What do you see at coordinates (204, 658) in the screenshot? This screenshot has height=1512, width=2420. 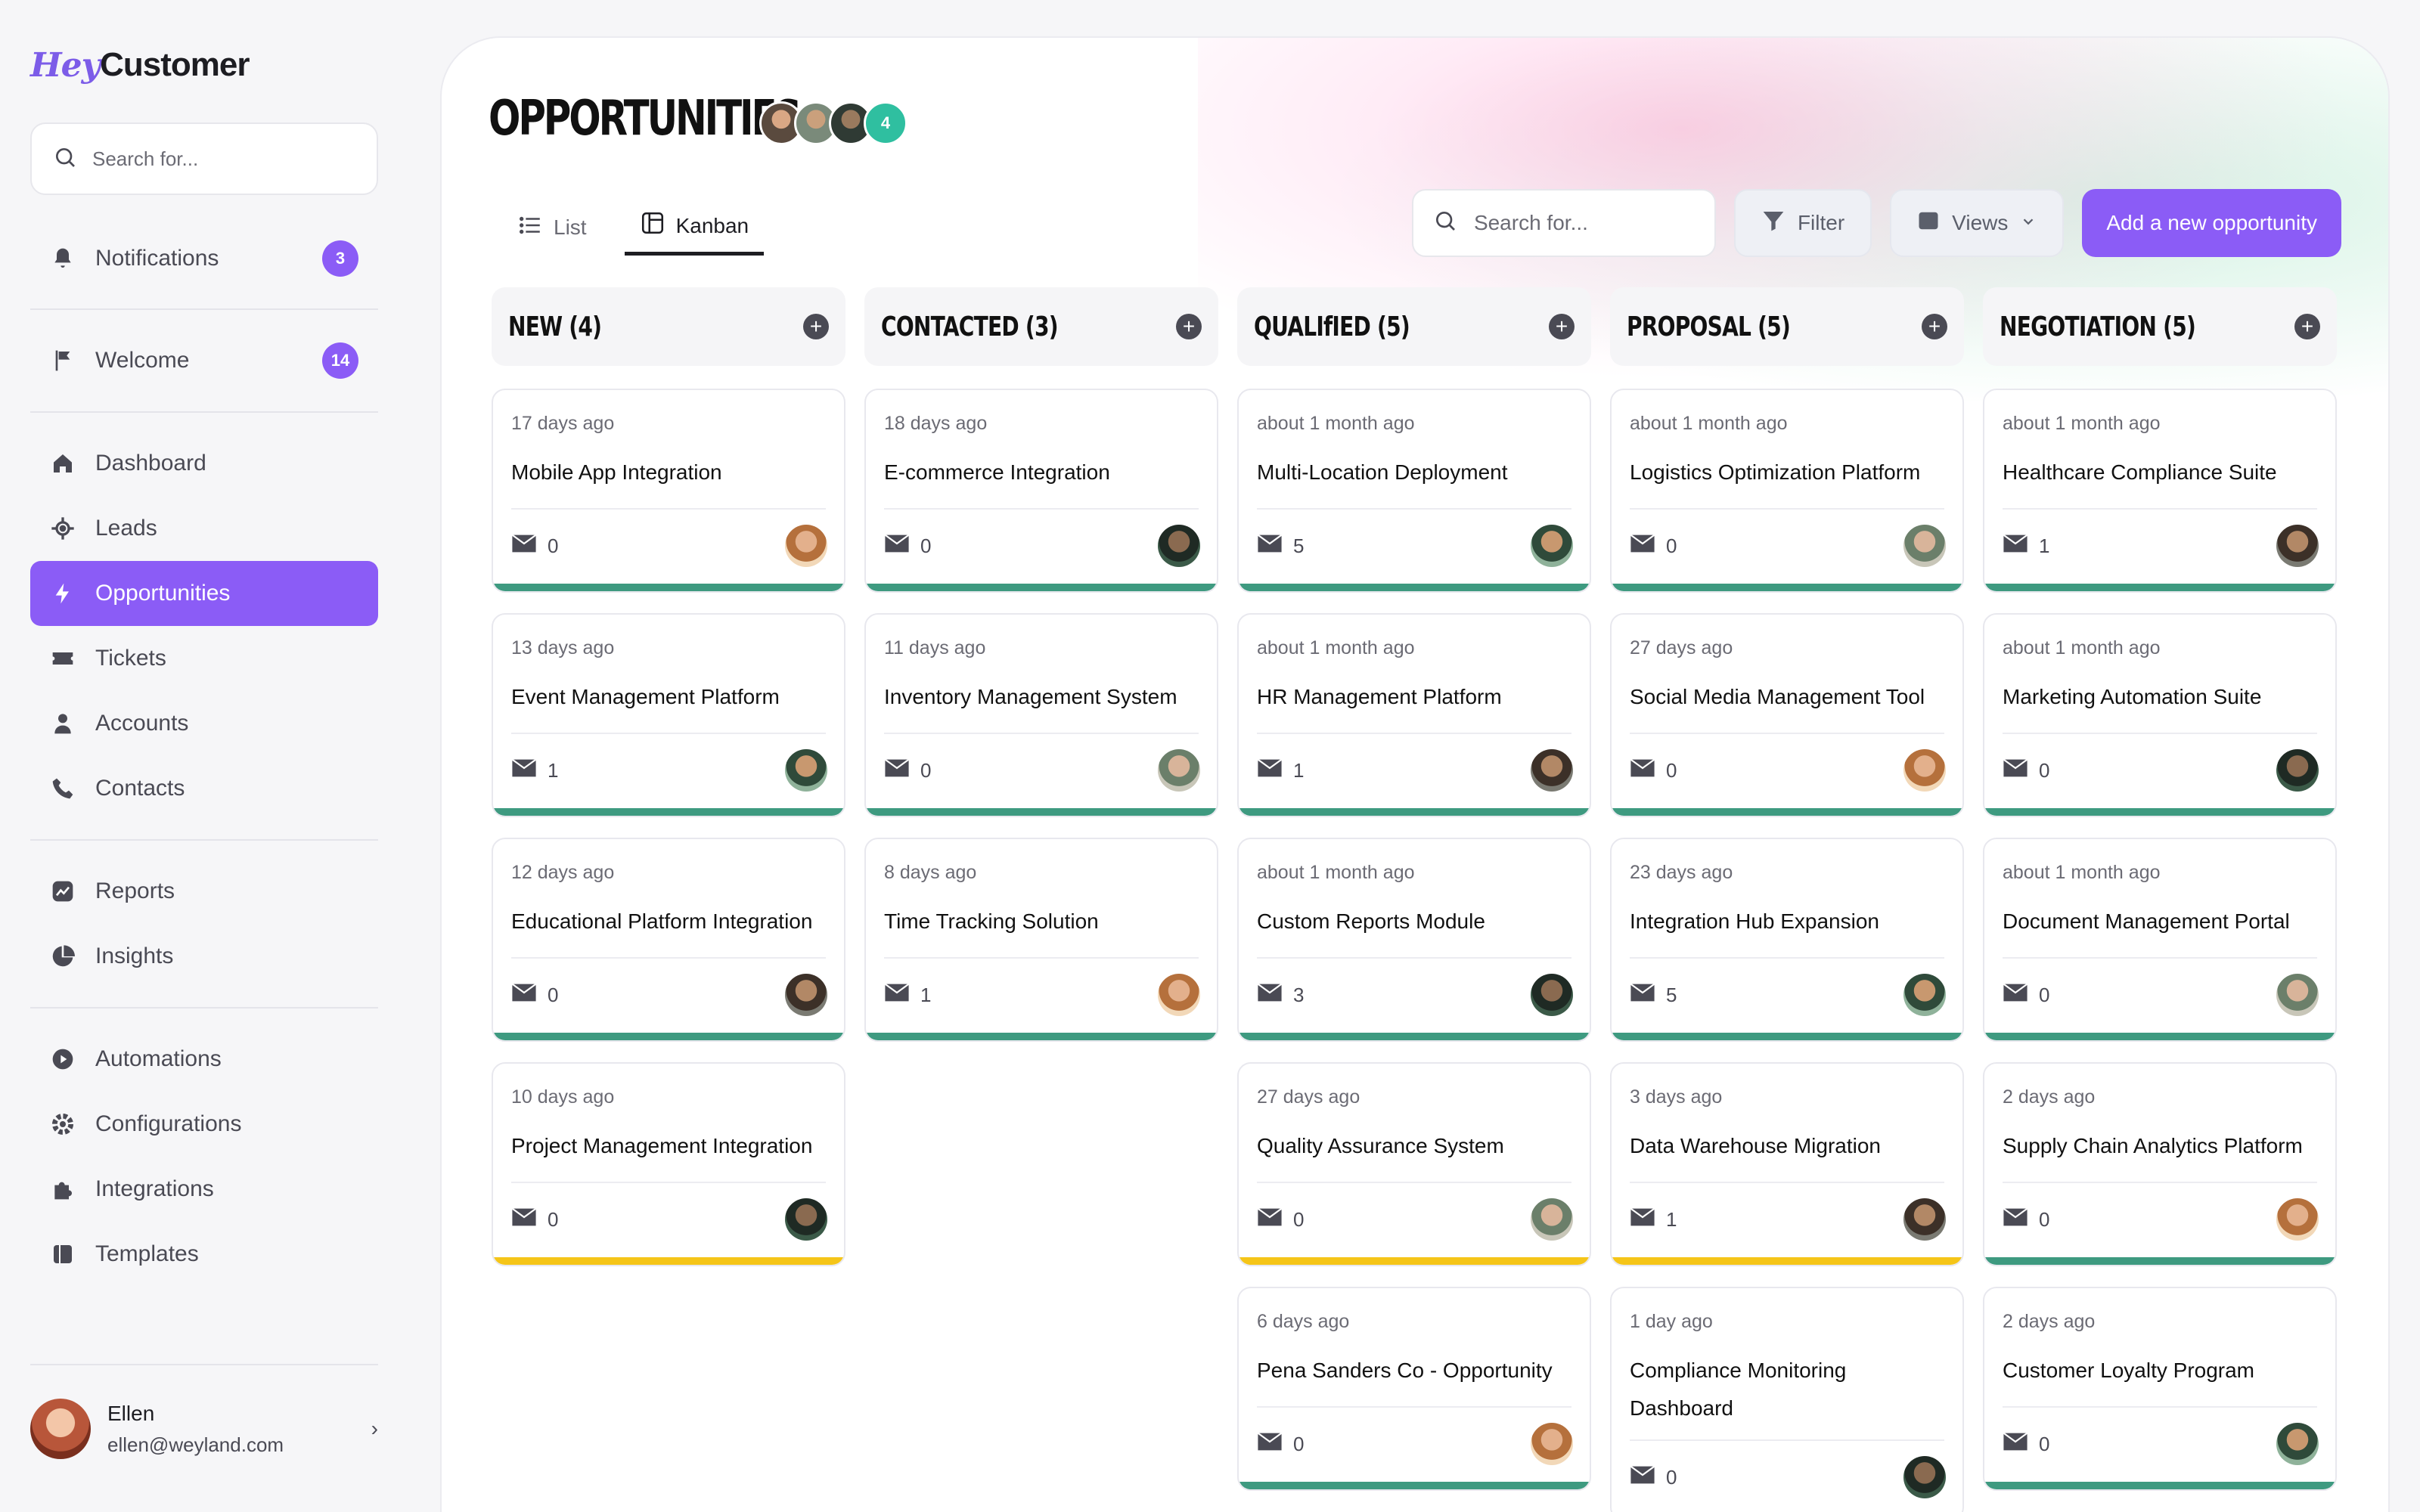 I see `sidebar-item-tickets: Tickets` at bounding box center [204, 658].